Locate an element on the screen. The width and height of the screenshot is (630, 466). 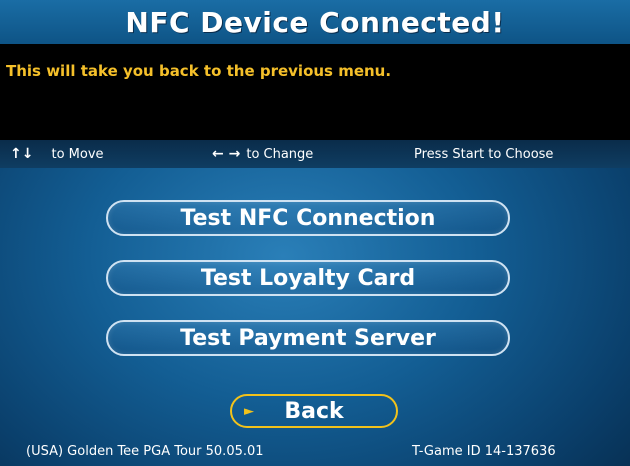
game-id-text: T-Game ID 14-137636 is located at coordinates (484, 451).